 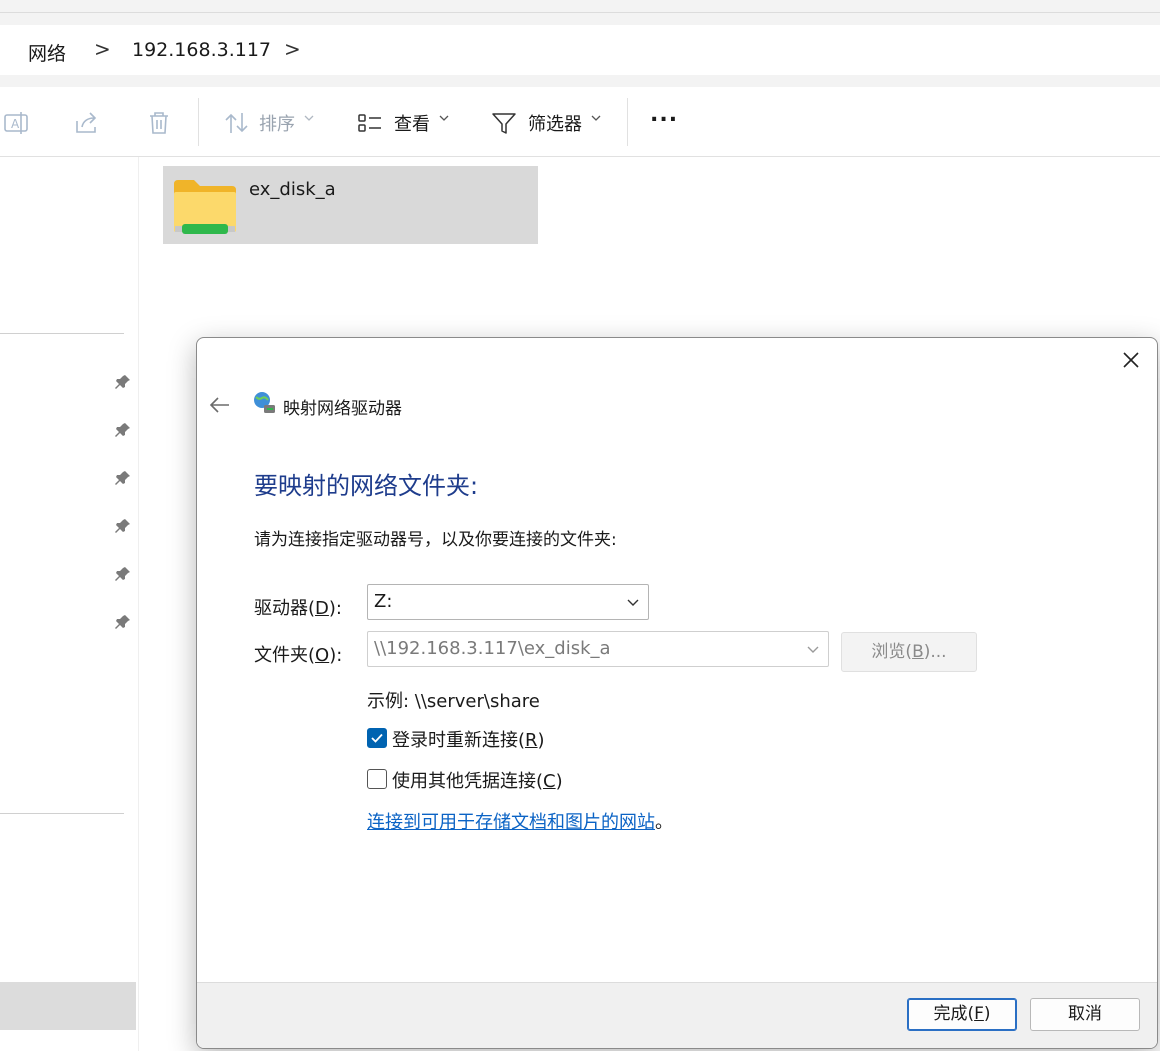 What do you see at coordinates (350, 205) in the screenshot?
I see `folder-tile: ex_disk_a` at bounding box center [350, 205].